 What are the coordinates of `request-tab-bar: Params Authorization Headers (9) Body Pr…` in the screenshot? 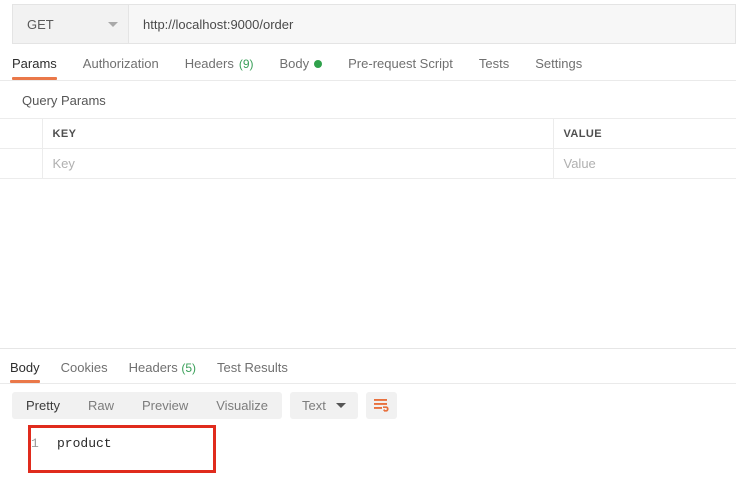 It's located at (368, 62).